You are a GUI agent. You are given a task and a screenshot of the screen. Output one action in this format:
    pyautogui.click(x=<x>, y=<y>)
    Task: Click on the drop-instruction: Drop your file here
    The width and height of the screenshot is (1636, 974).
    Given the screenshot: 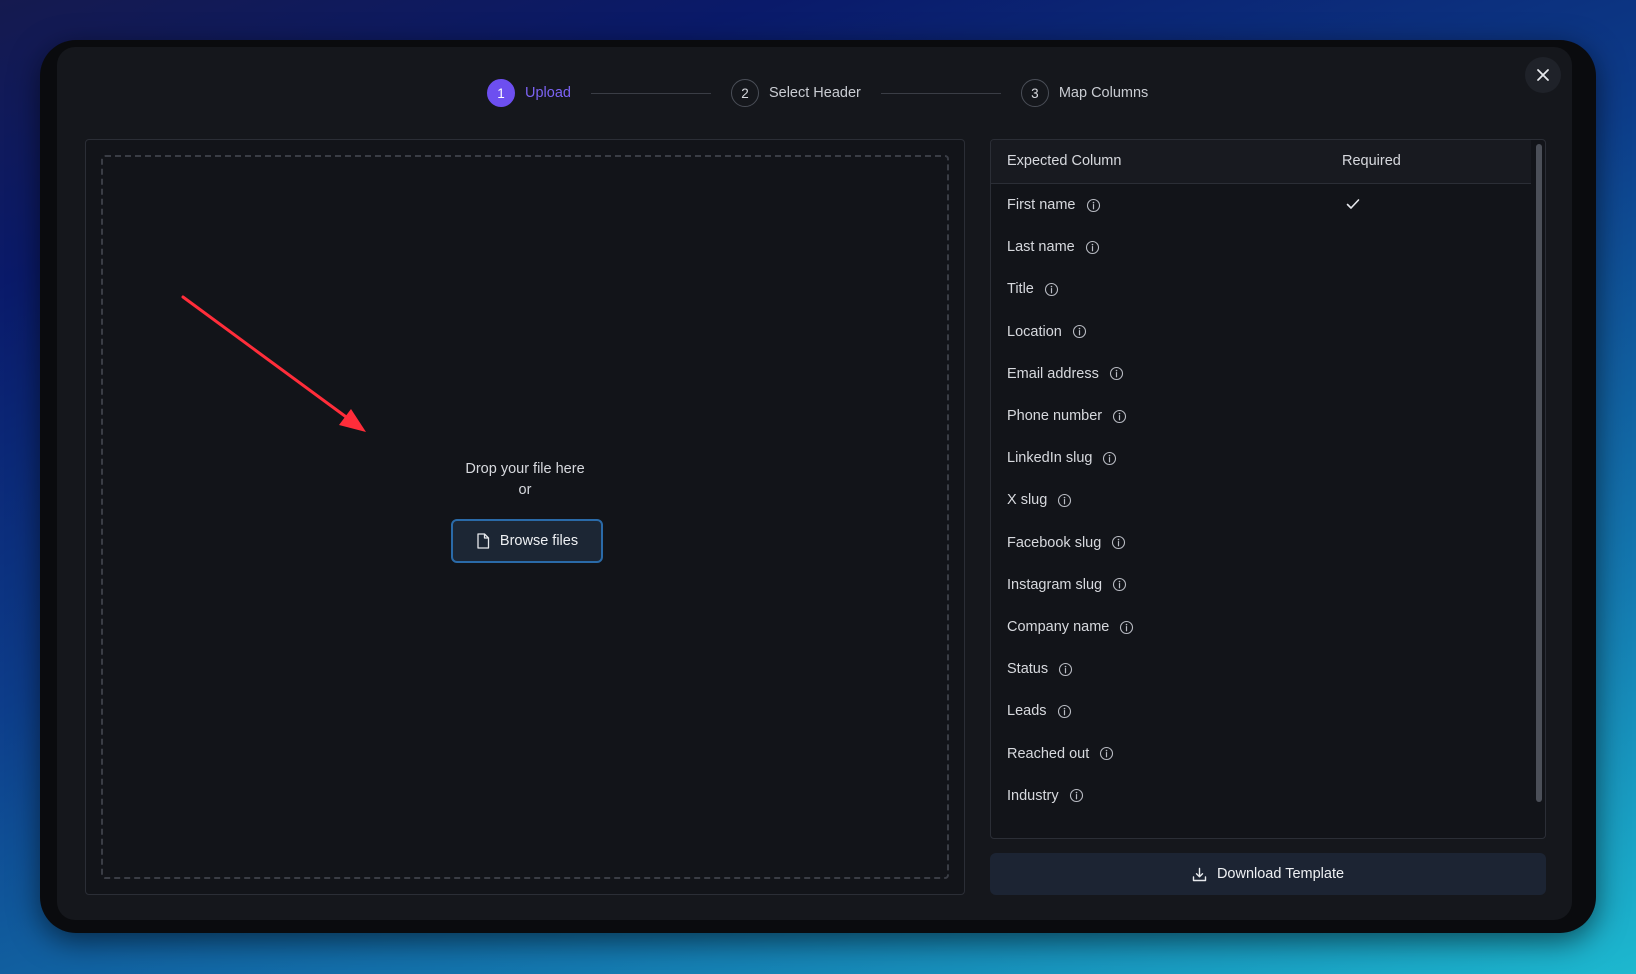 What is the action you would take?
    pyautogui.click(x=525, y=469)
    